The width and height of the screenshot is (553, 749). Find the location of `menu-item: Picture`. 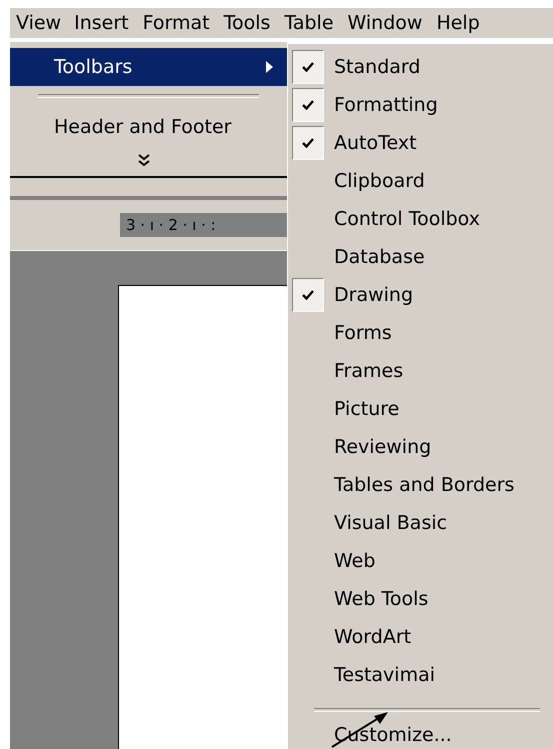

menu-item: Picture is located at coordinates (367, 409).